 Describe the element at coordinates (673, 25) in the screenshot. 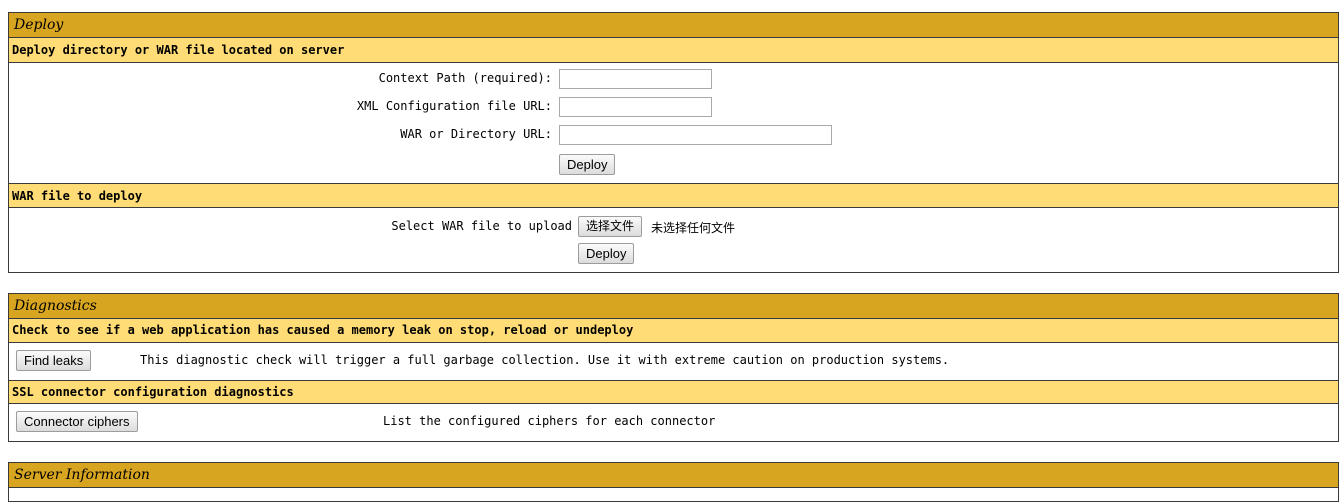

I see `deploy-title: Deploy` at that location.